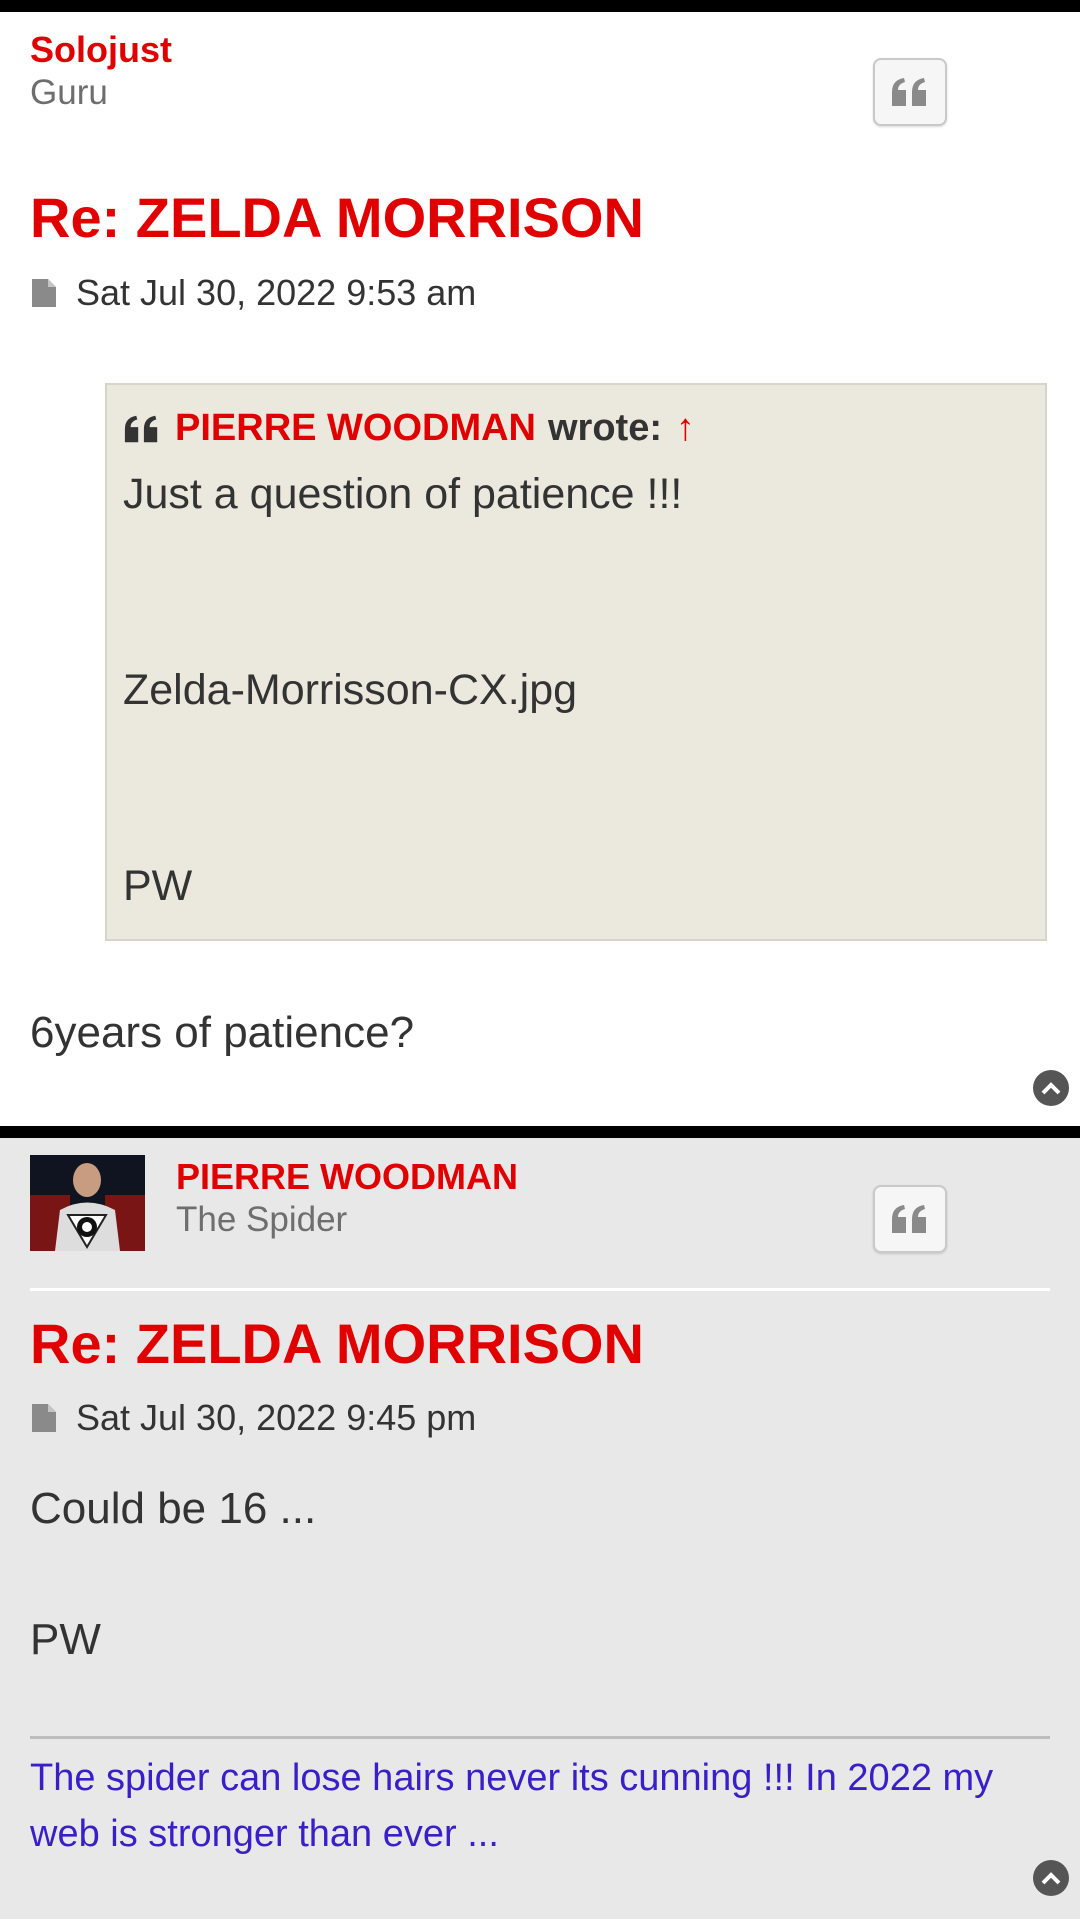 The height and width of the screenshot is (1919, 1080). Describe the element at coordinates (276, 1417) in the screenshot. I see `post-date: Sat Jul 30, 2022 9:45 pm` at that location.